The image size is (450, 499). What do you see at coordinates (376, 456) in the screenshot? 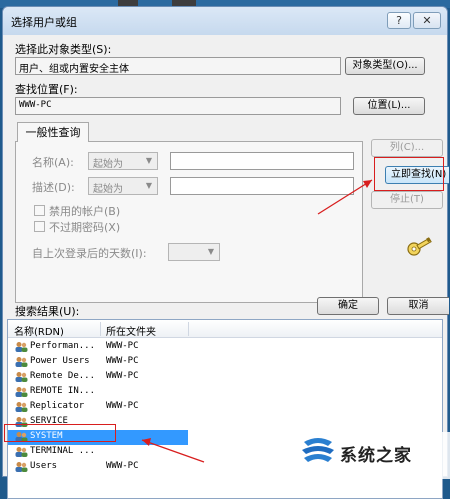
I see `watermark-text: 系统之家` at bounding box center [376, 456].